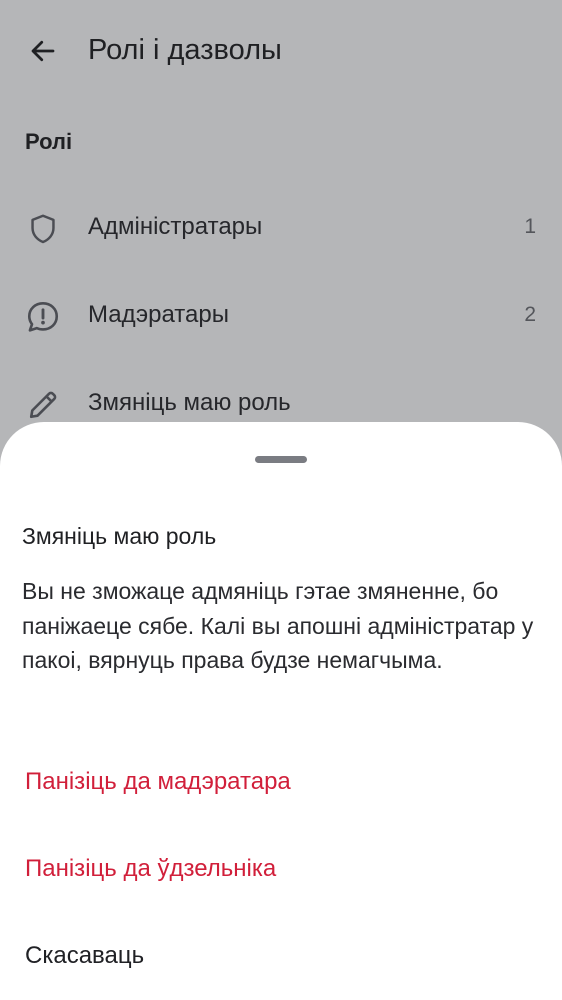 The image size is (562, 1000). I want to click on demote-to-moderator-button: Панізіць да мадэратара, so click(281, 782).